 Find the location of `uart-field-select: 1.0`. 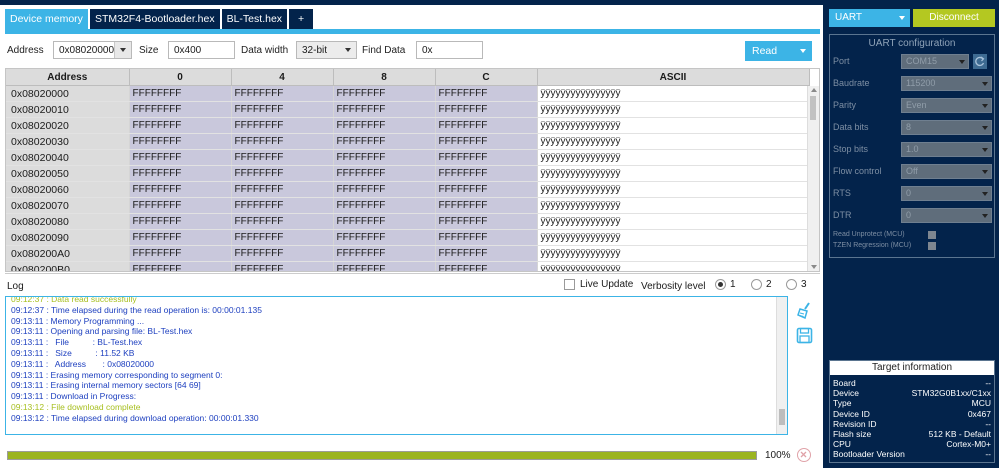

uart-field-select: 1.0 is located at coordinates (946, 149).